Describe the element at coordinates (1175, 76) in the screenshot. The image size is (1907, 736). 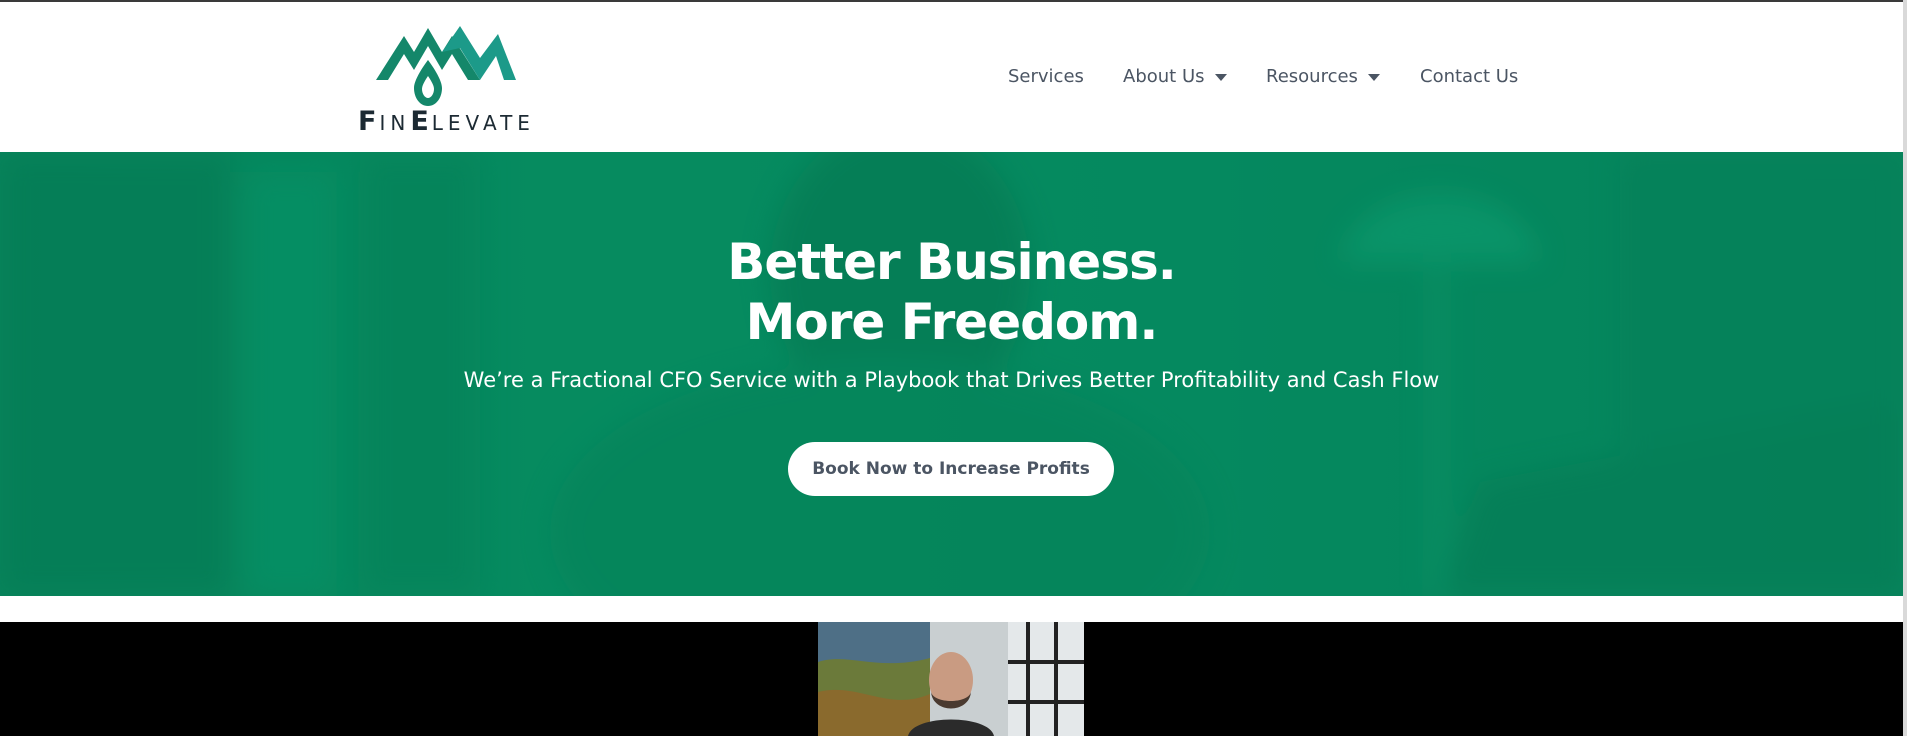
I see `nav-about-us: About Us` at that location.